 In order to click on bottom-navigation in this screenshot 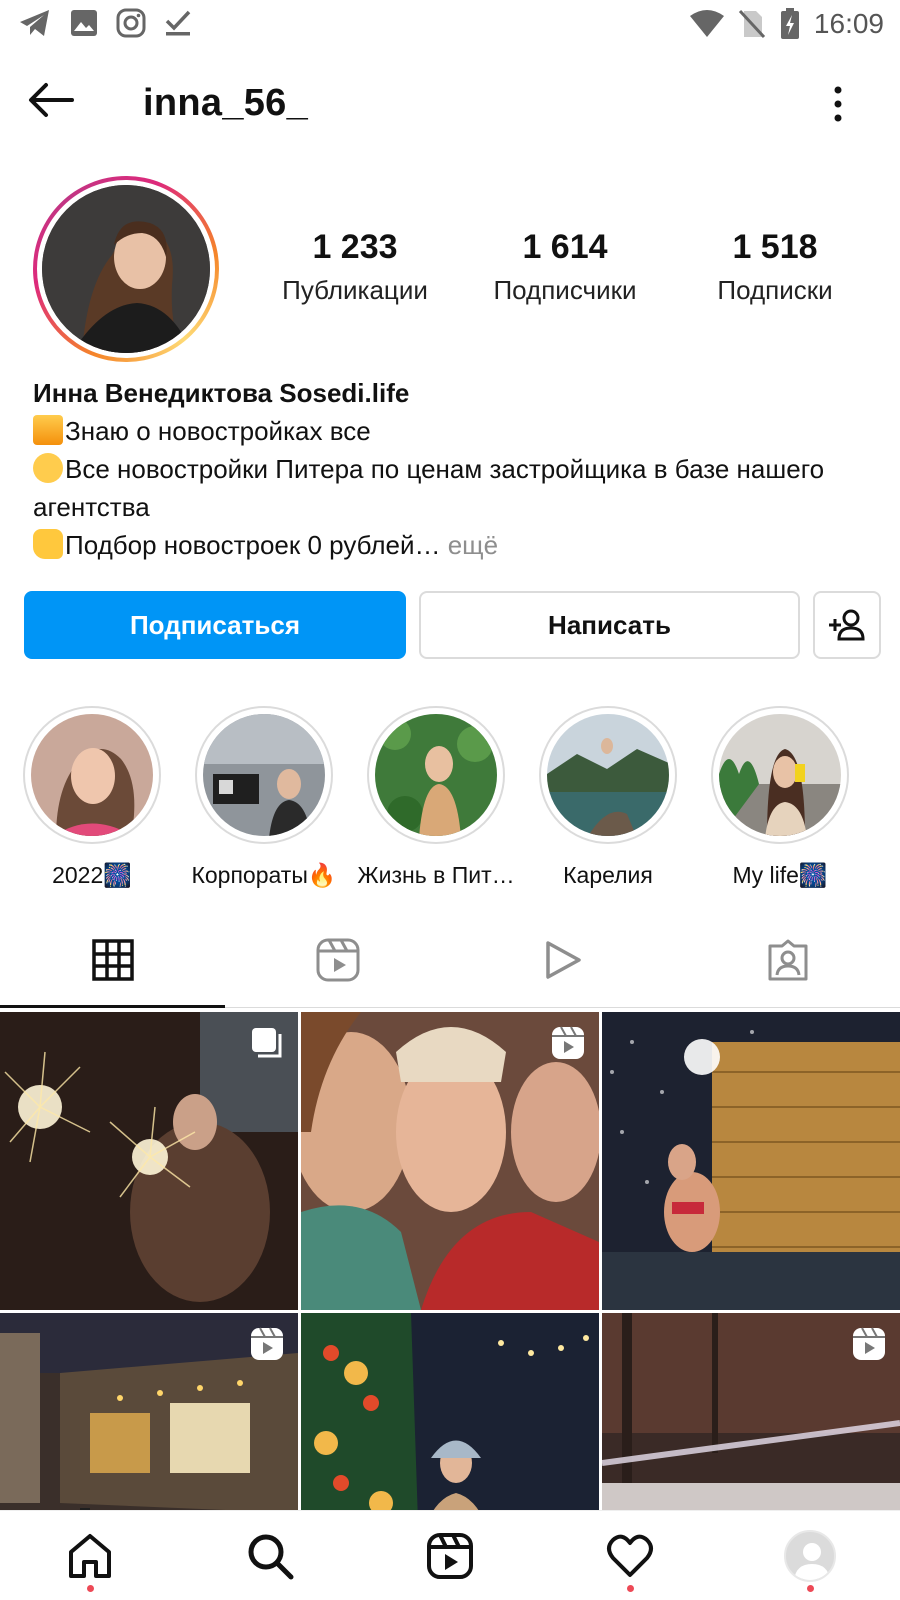, I will do `click(450, 1555)`.